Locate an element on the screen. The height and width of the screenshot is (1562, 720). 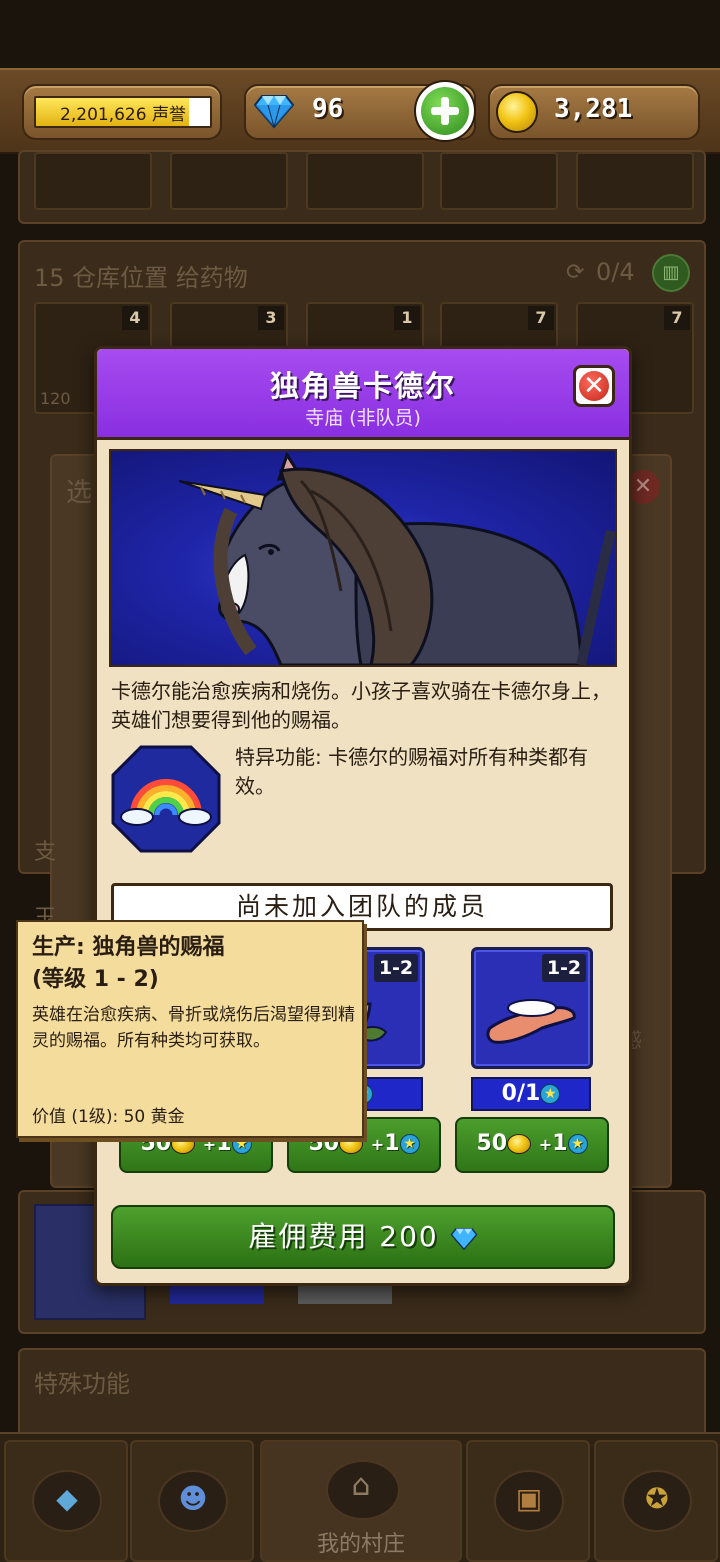
buy-gems-button is located at coordinates (445, 111).